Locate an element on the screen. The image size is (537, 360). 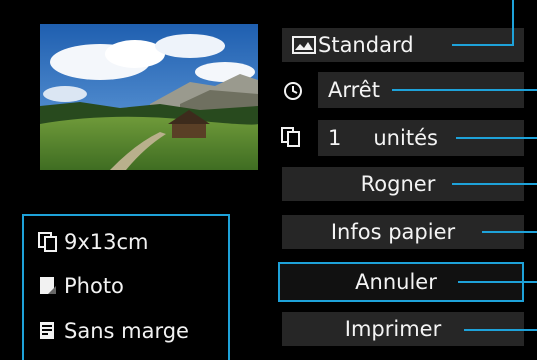
layout-icon is located at coordinates (304, 45).